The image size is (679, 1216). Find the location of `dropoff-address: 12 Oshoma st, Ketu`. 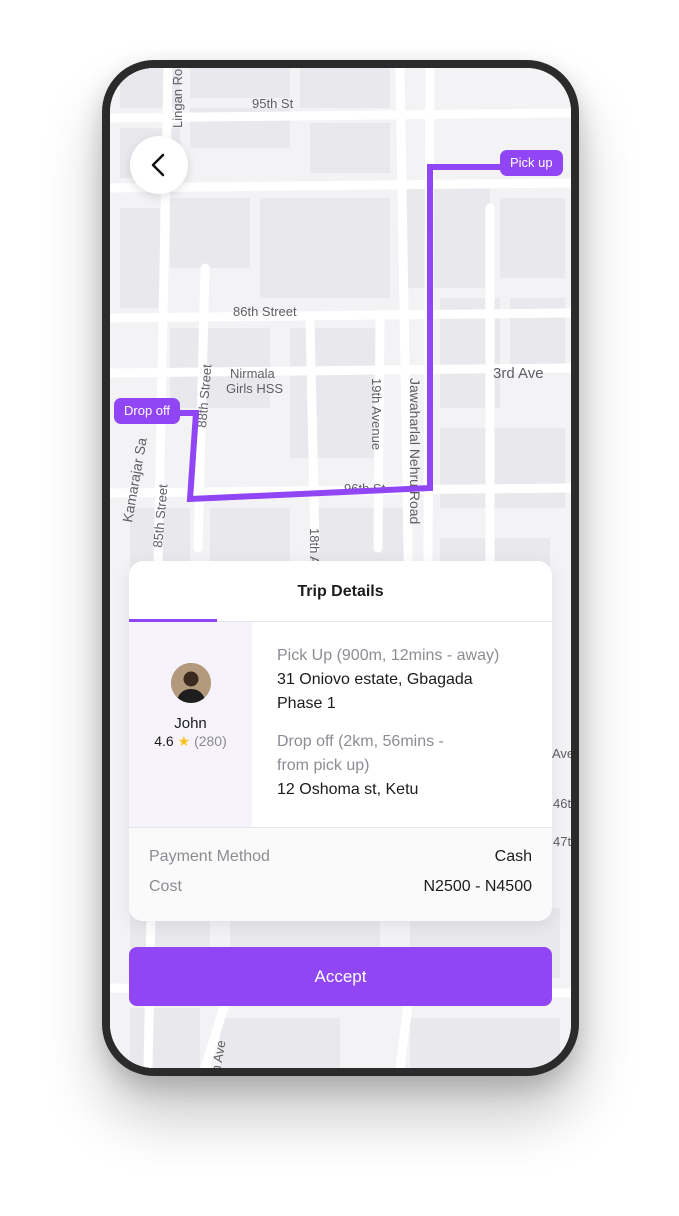

dropoff-address: 12 Oshoma st, Ketu is located at coordinates (348, 789).